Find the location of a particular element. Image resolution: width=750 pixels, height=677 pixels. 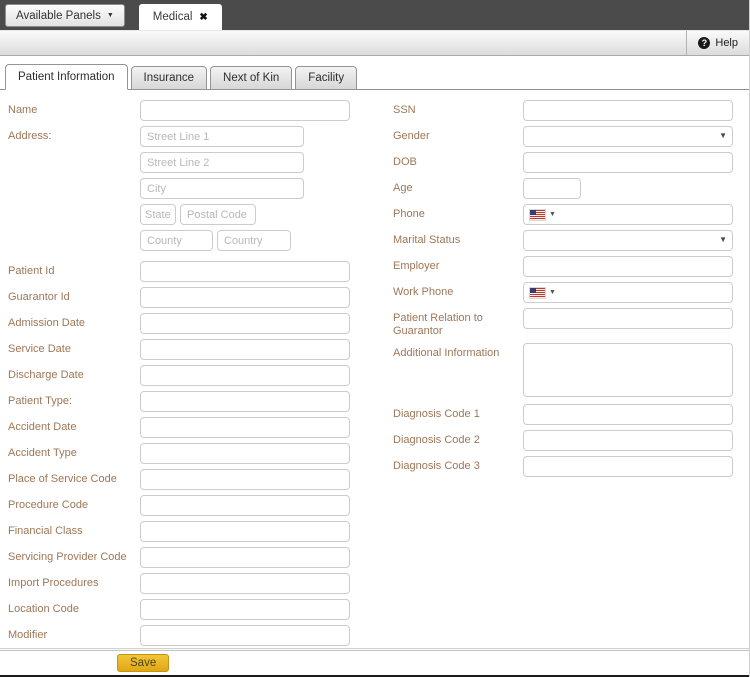

work-phone-input-box: ▼ is located at coordinates (628, 292).